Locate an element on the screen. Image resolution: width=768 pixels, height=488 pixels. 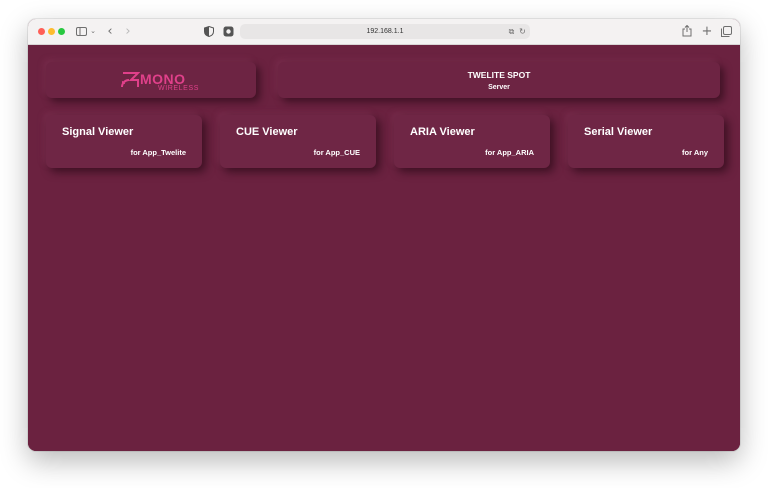
card-subtitle: for App_CUE is located at coordinates (336, 152).